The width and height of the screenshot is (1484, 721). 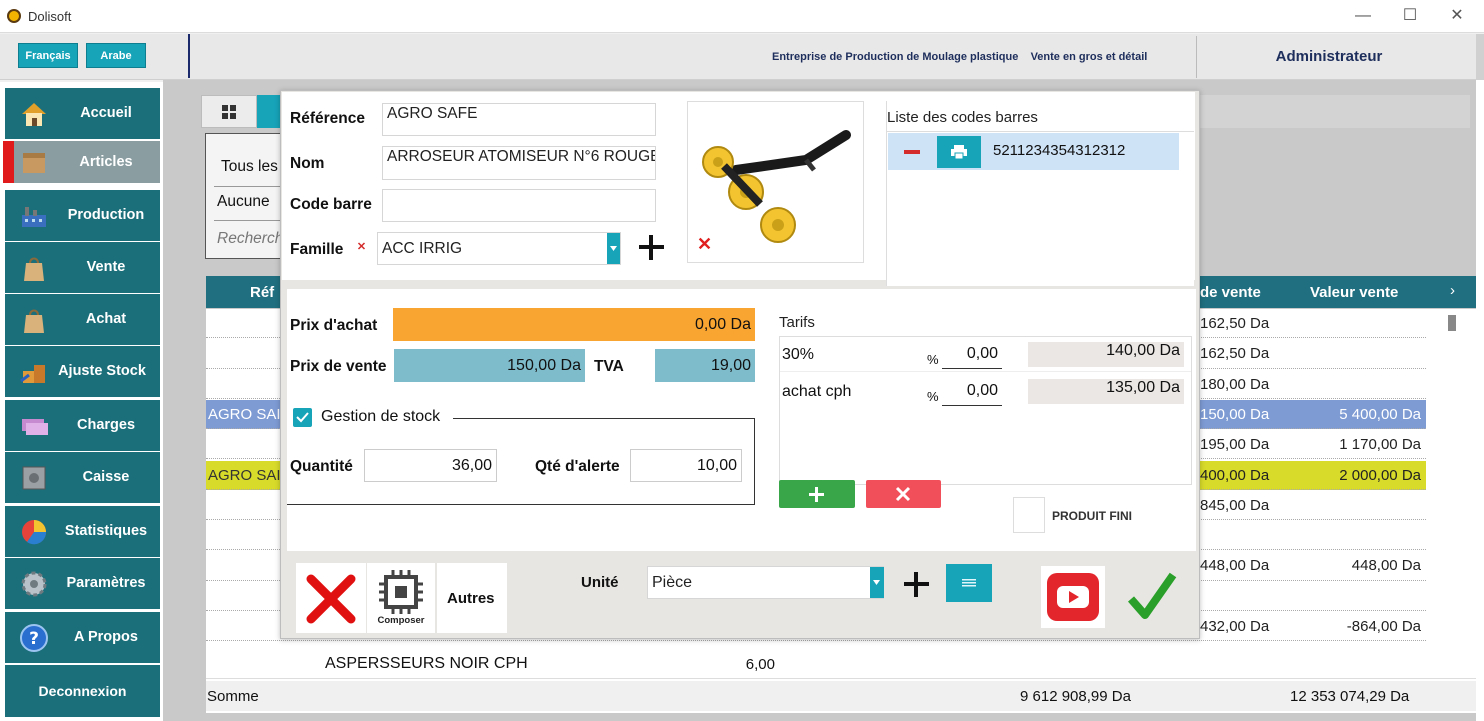 What do you see at coordinates (327, 118) in the screenshot?
I see `reference-label: Référence` at bounding box center [327, 118].